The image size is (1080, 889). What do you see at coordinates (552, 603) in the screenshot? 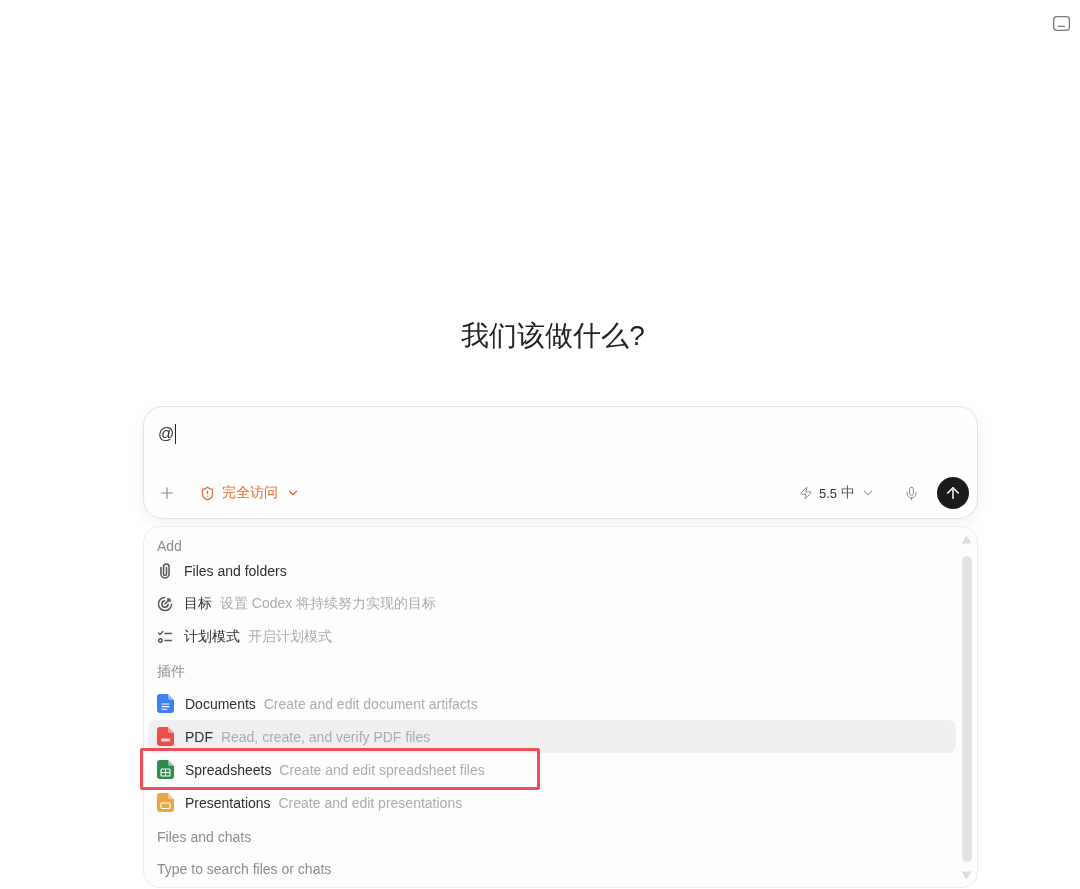
I see `menu-item: 目标 设置 Codex 将持续努力实现的目标` at bounding box center [552, 603].